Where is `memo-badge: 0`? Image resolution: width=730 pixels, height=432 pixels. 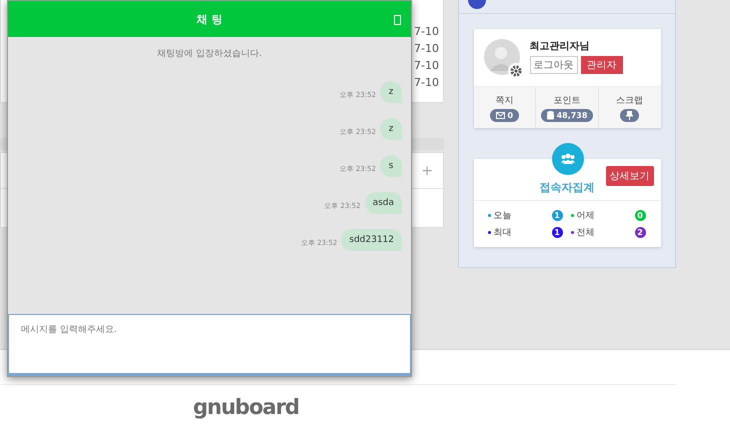
memo-badge: 0 is located at coordinates (505, 115).